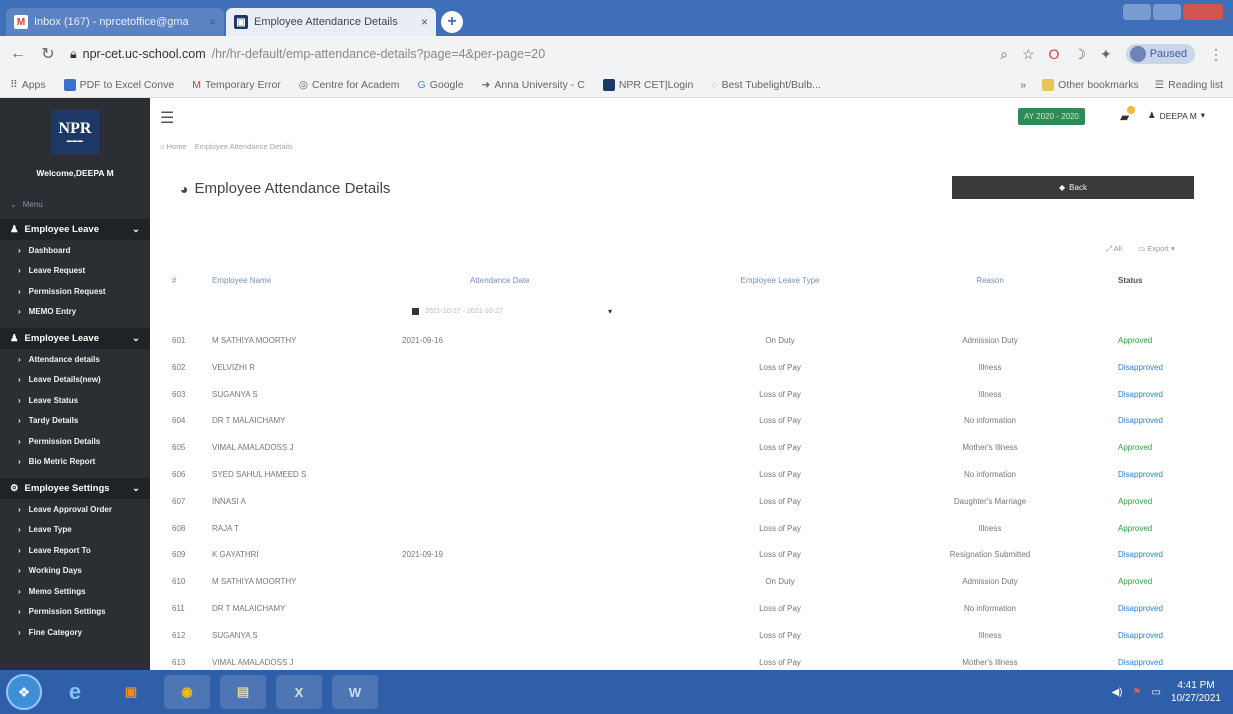  Describe the element at coordinates (75, 441) in the screenshot. I see `sidebar-item-permission-details: › Permission Details` at that location.